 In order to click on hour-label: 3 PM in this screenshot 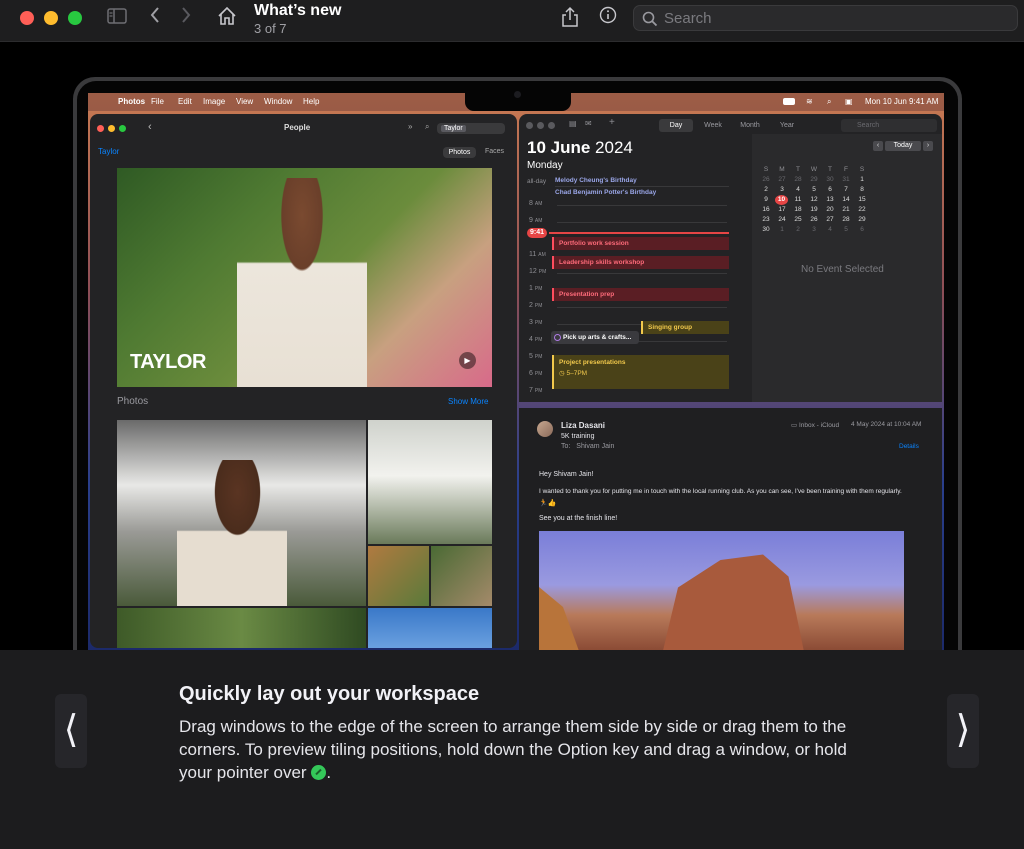, I will do `click(536, 322)`.